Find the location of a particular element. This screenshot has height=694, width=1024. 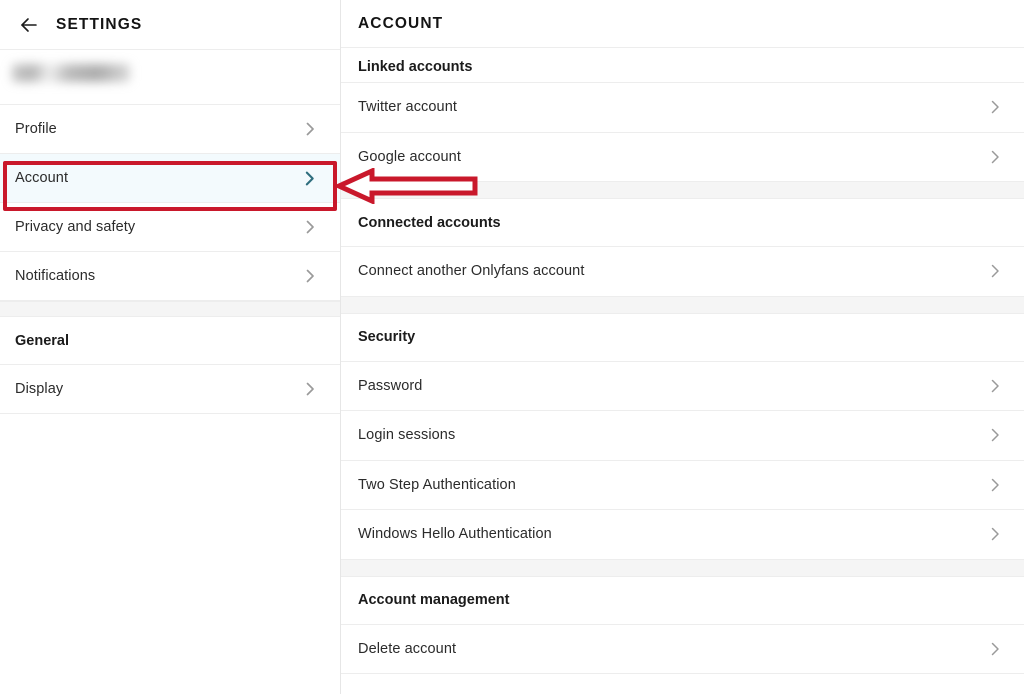

sidebar-item-label: Notifications is located at coordinates (55, 276).